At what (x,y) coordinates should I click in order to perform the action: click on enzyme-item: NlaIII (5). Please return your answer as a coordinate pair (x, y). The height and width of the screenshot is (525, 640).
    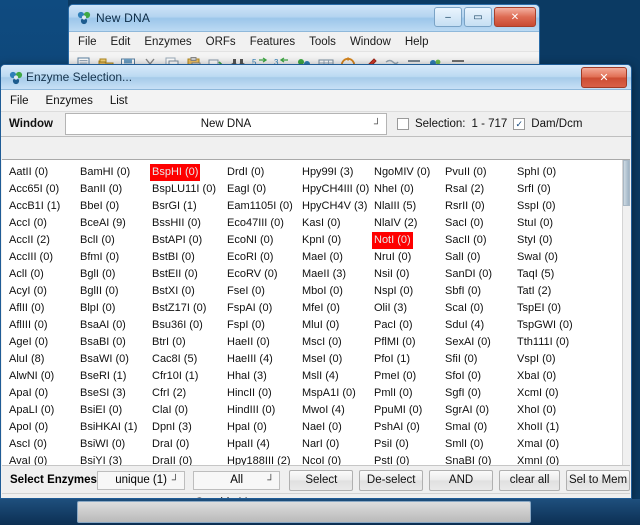
    Looking at the image, I should click on (402, 206).